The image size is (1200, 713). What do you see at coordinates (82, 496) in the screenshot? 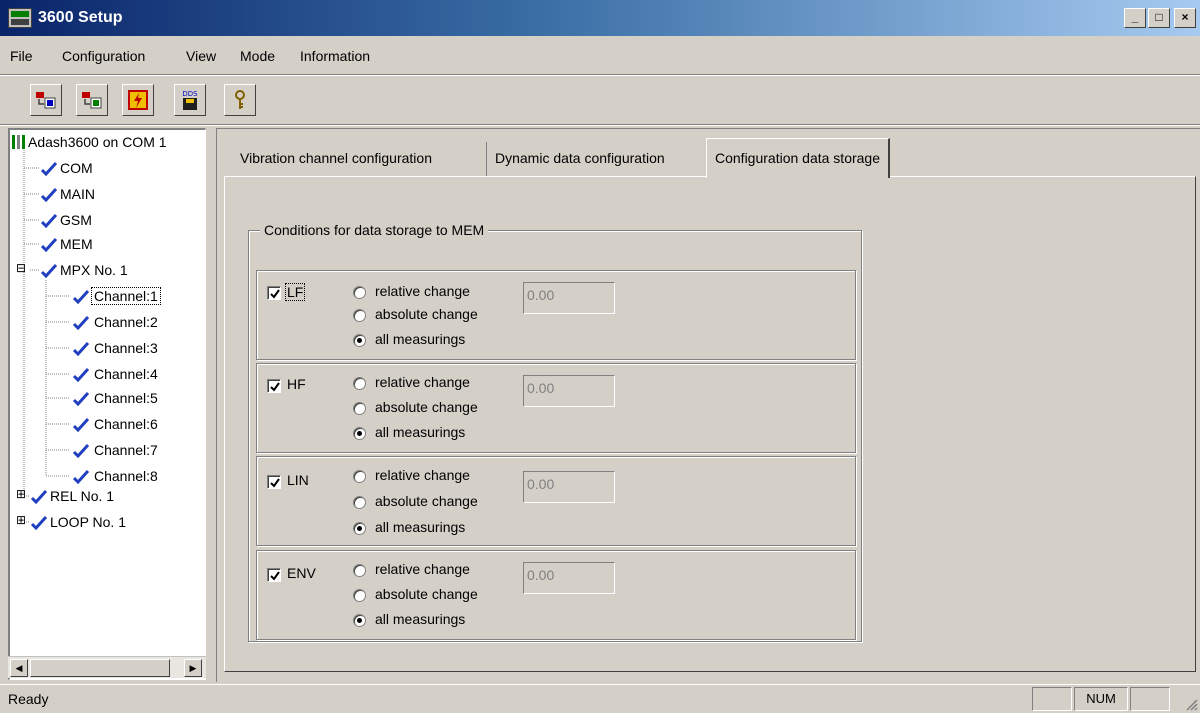
I see `tree-item-label: REL No. 1` at bounding box center [82, 496].